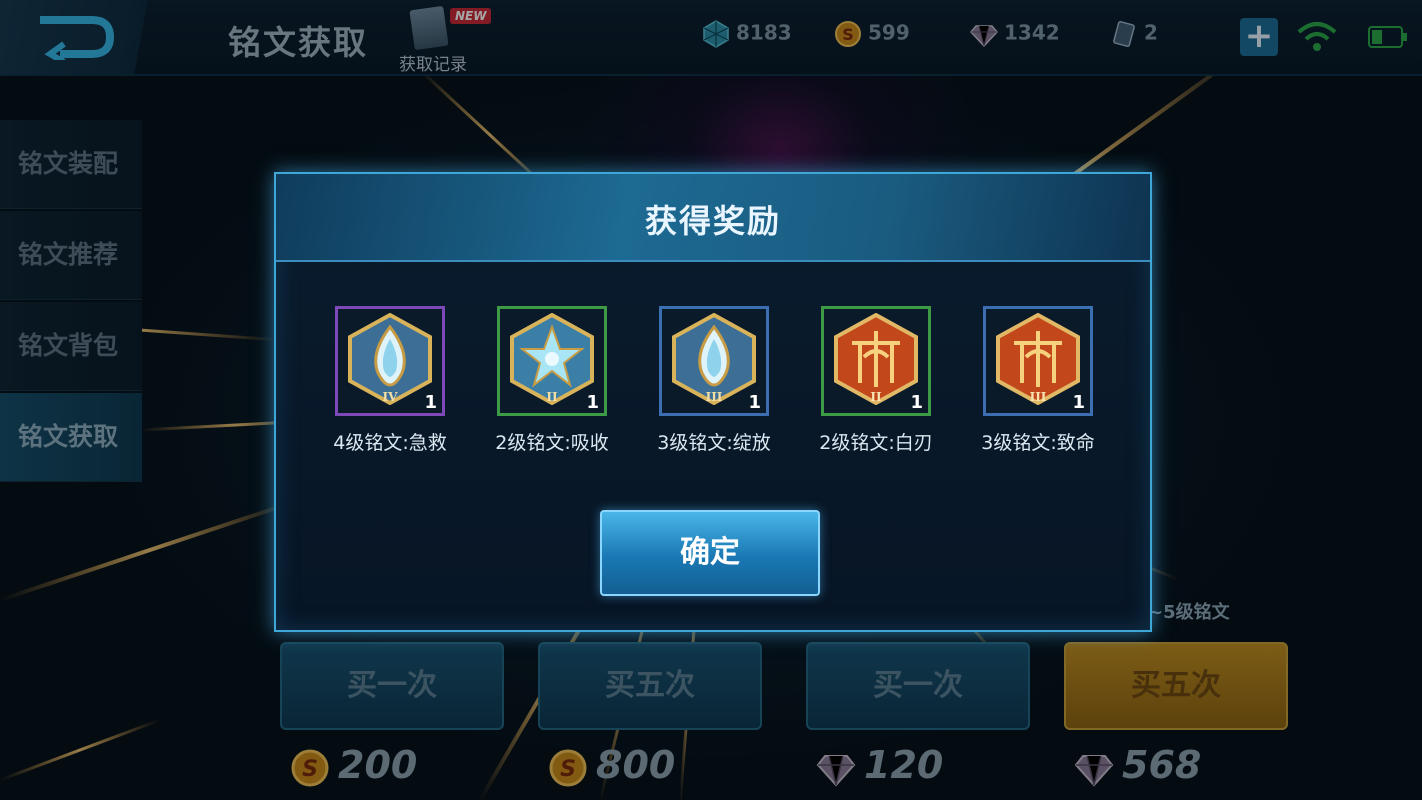 The width and height of the screenshot is (1422, 800). I want to click on reward-name: 4级铭文:急救, so click(390, 443).